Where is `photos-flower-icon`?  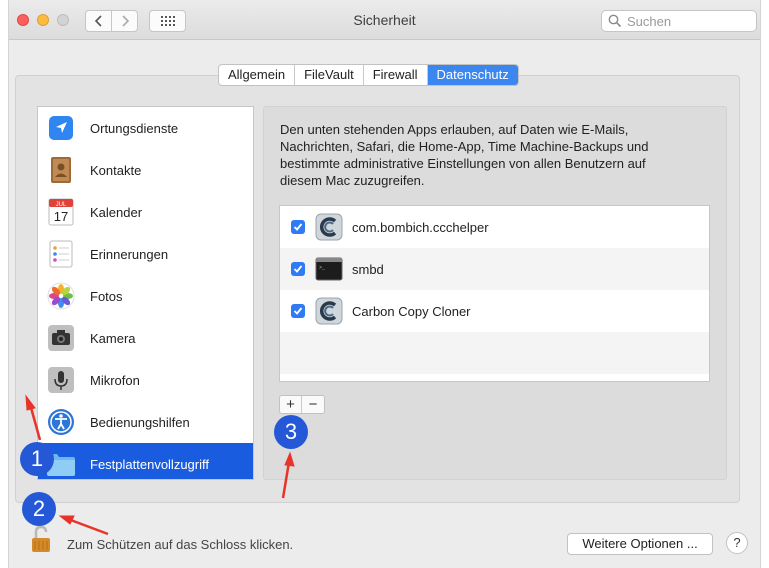
photos-flower-icon is located at coordinates (61, 296).